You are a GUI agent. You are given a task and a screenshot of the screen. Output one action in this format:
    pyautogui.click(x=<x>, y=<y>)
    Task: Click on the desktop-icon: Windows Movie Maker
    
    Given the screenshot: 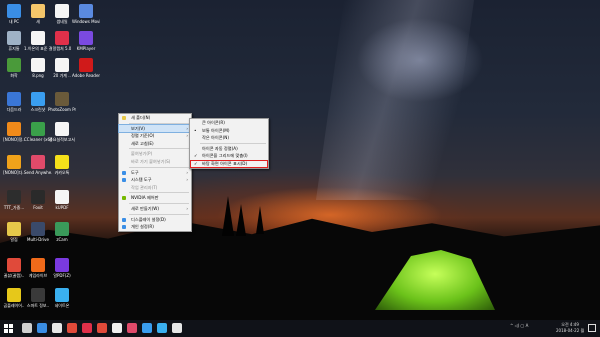 What is the action you would take?
    pyautogui.click(x=86, y=14)
    